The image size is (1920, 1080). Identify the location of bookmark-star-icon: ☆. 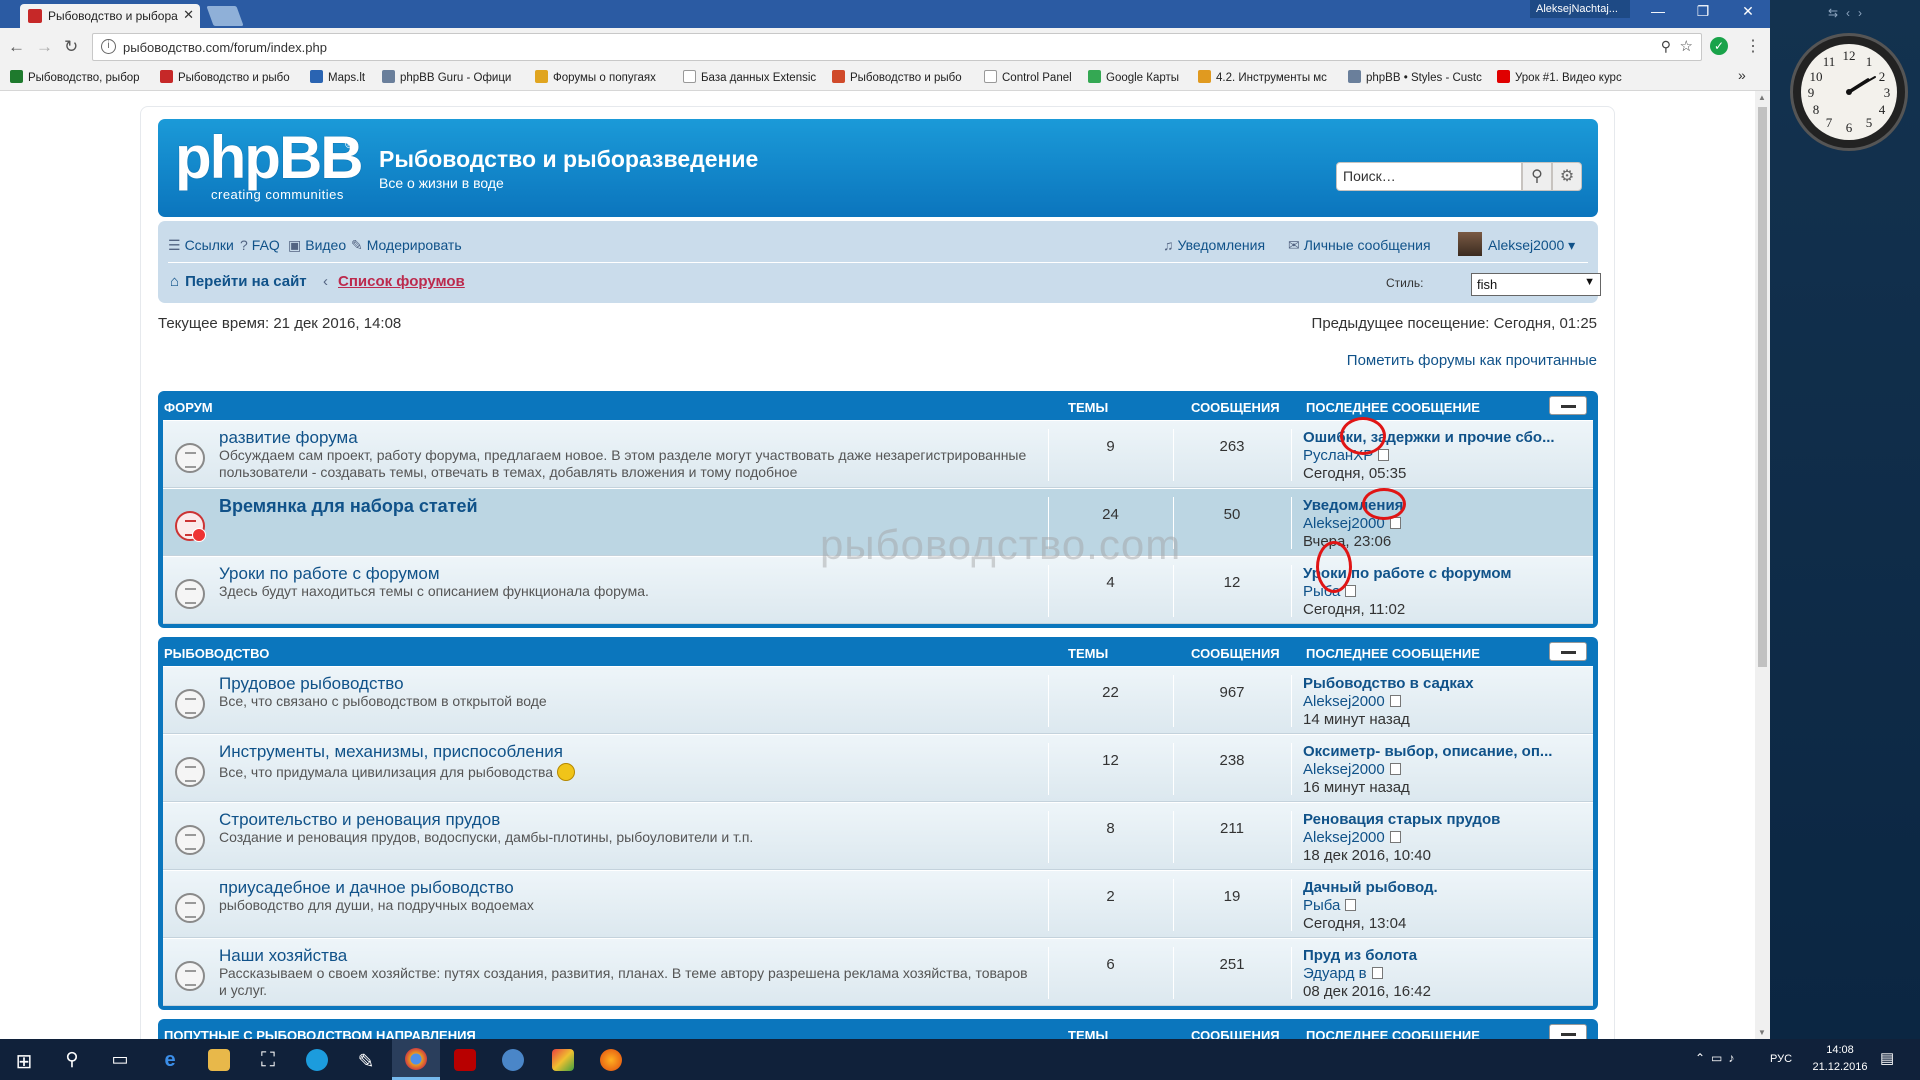
(1686, 46).